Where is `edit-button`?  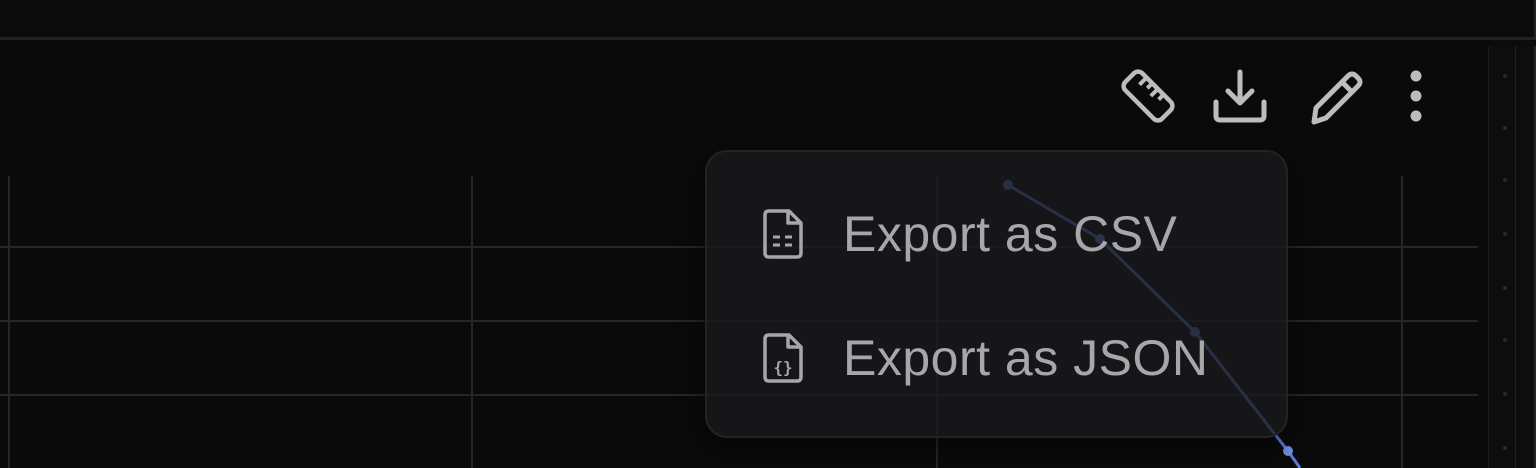
edit-button is located at coordinates (1334, 96).